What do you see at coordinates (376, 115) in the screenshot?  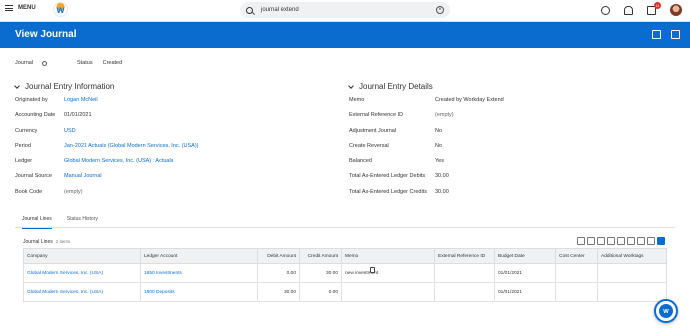 I see `field-label: External Reference ID` at bounding box center [376, 115].